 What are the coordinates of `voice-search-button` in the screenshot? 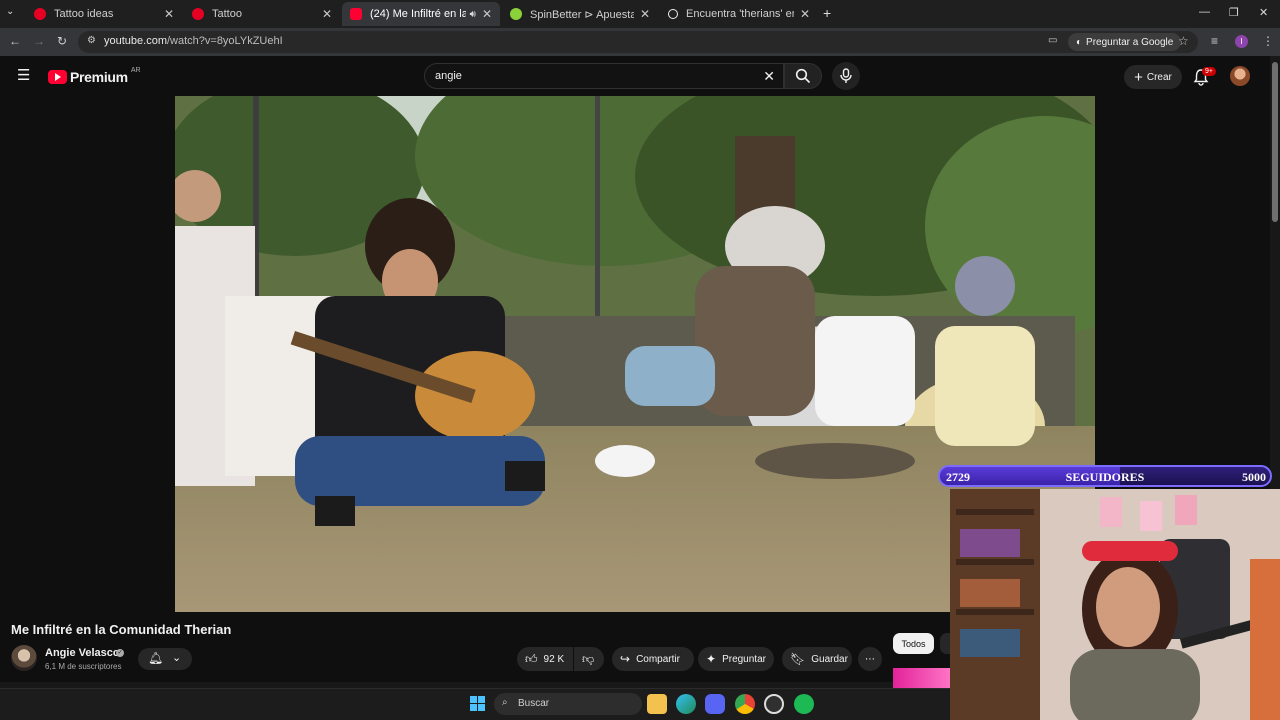 It's located at (846, 76).